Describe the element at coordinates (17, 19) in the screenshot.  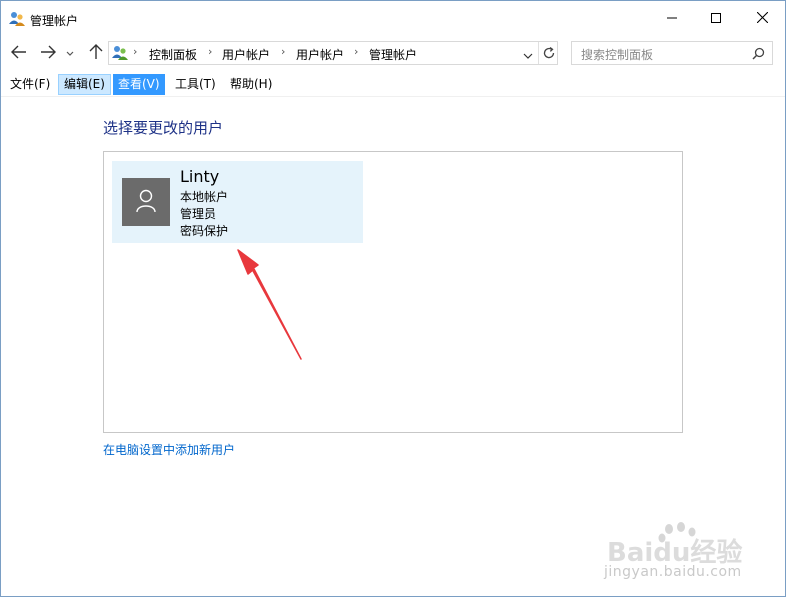
I see `users-icon` at that location.